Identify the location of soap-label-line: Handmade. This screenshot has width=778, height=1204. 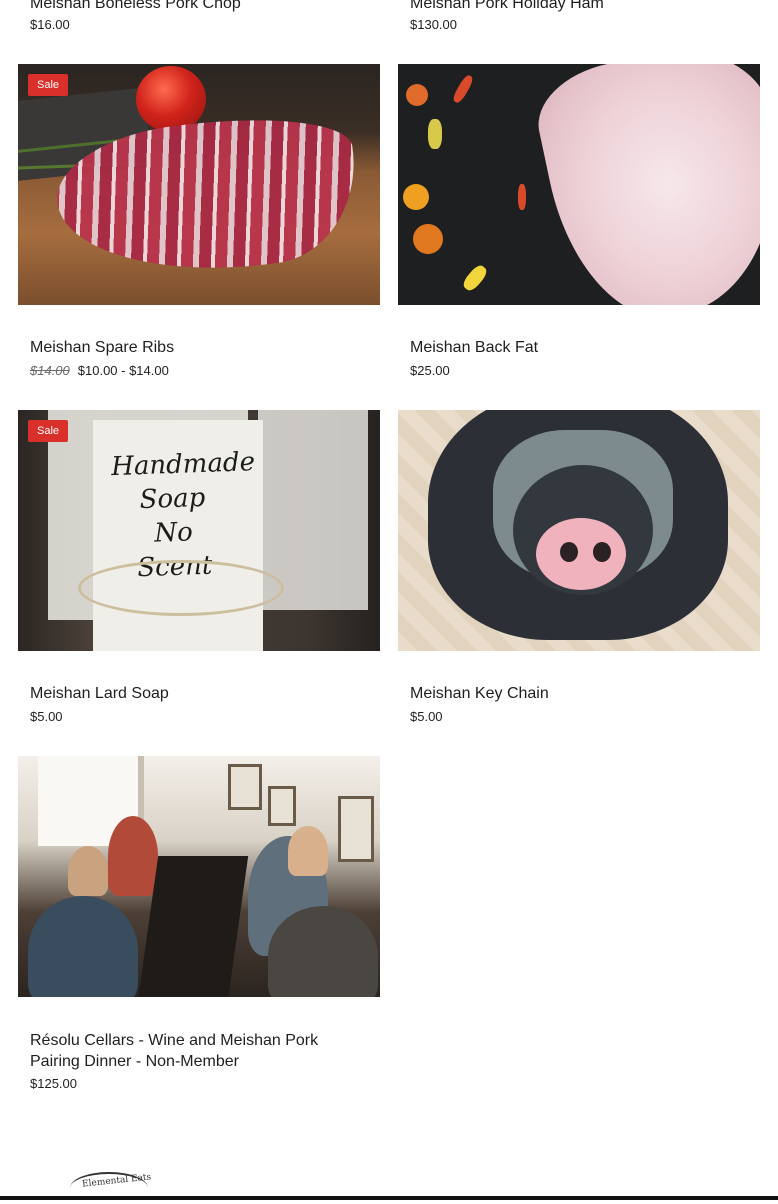
(183, 465).